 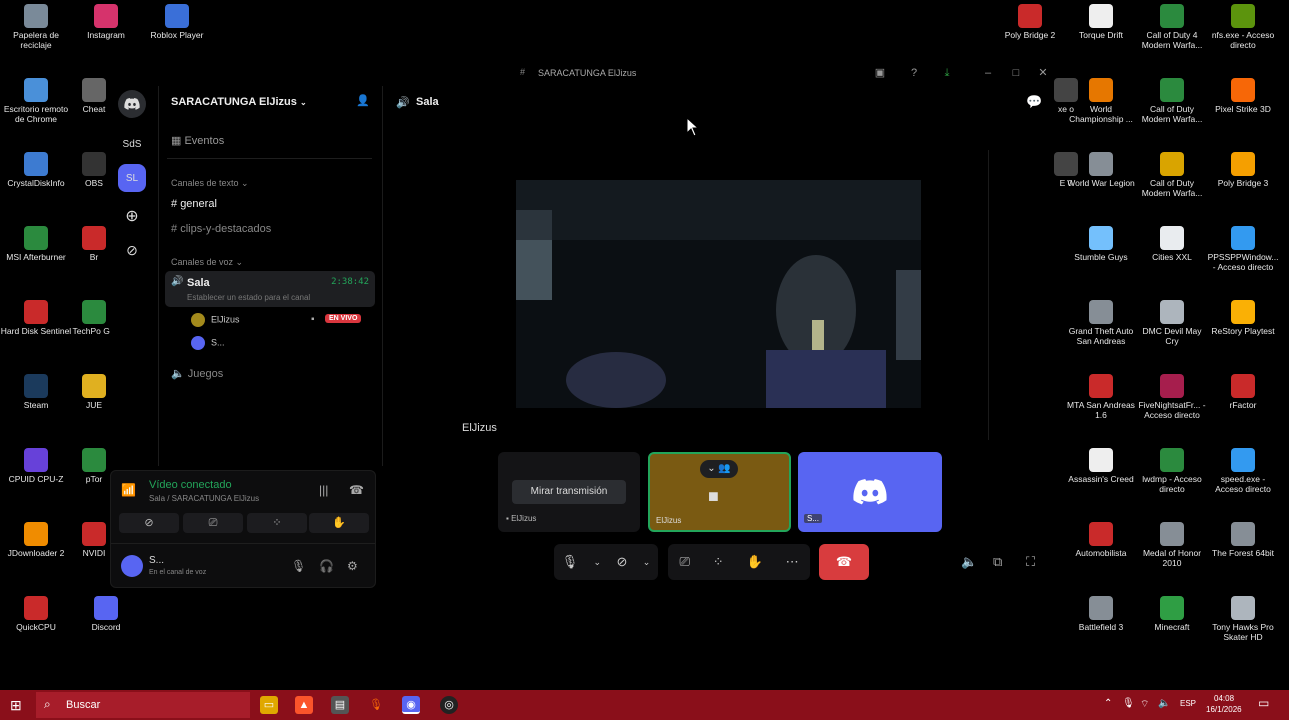 I want to click on close-button: ✕, so click(x=1043, y=73).